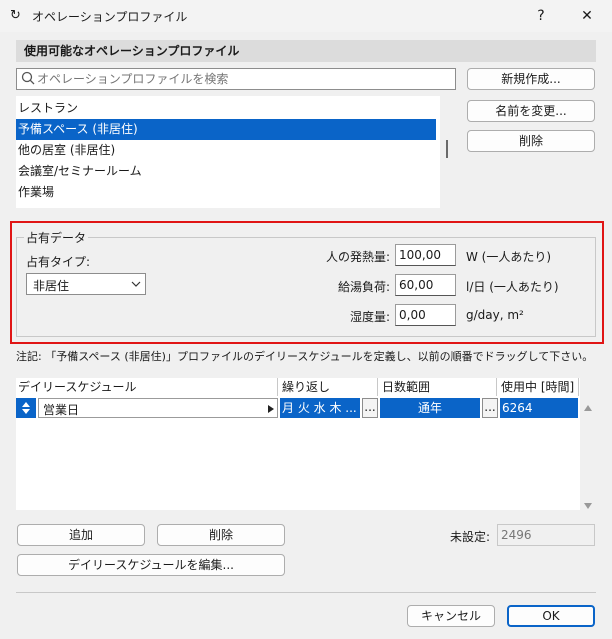 Image resolution: width=612 pixels, height=639 pixels. Describe the element at coordinates (158, 408) in the screenshot. I see `schedule-name-field: 営業日` at that location.